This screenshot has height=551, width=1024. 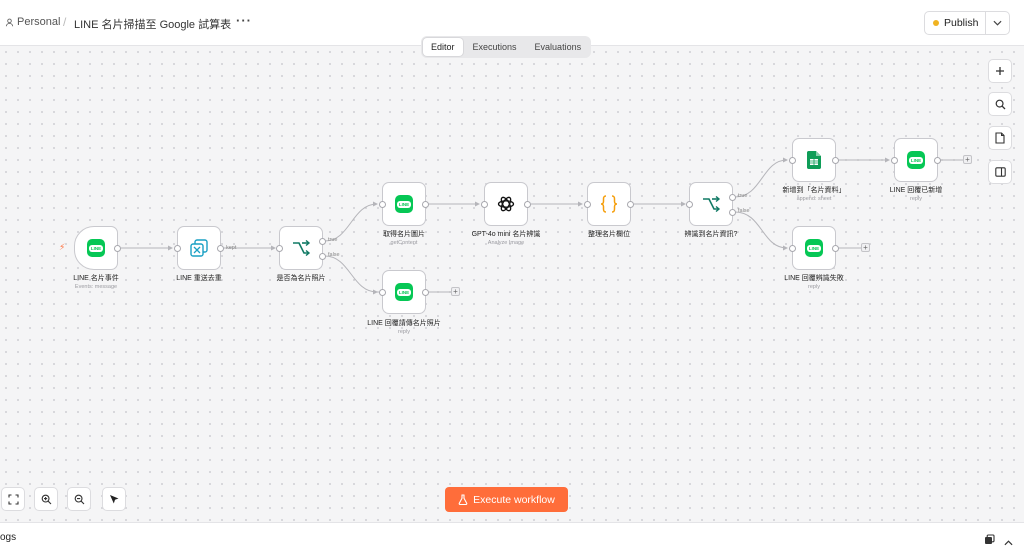 I want to click on panel-icon, so click(x=1000, y=172).